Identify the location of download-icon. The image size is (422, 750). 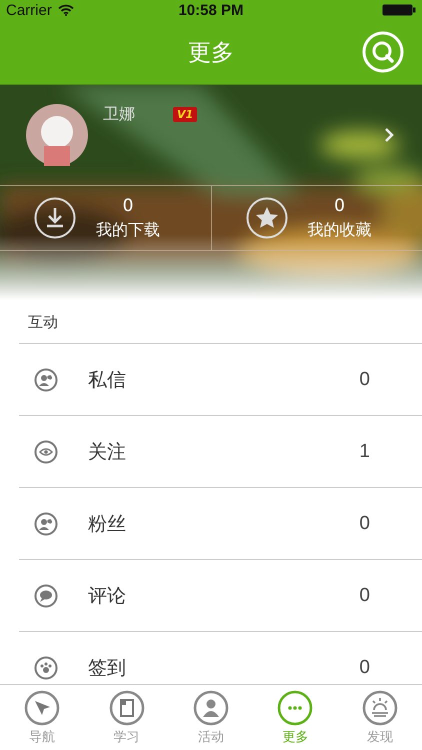
(55, 218).